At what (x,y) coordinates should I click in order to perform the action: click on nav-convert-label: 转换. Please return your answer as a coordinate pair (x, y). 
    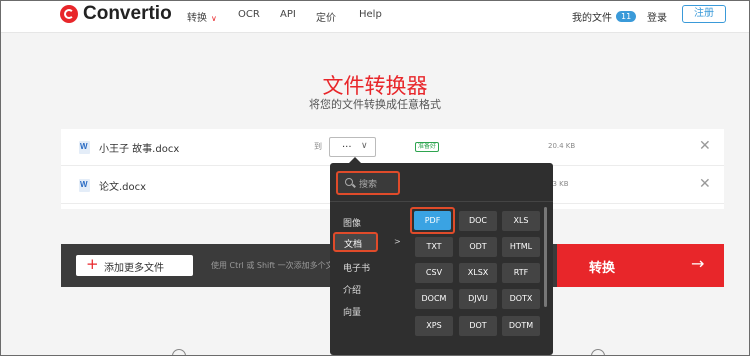
    Looking at the image, I should click on (197, 18).